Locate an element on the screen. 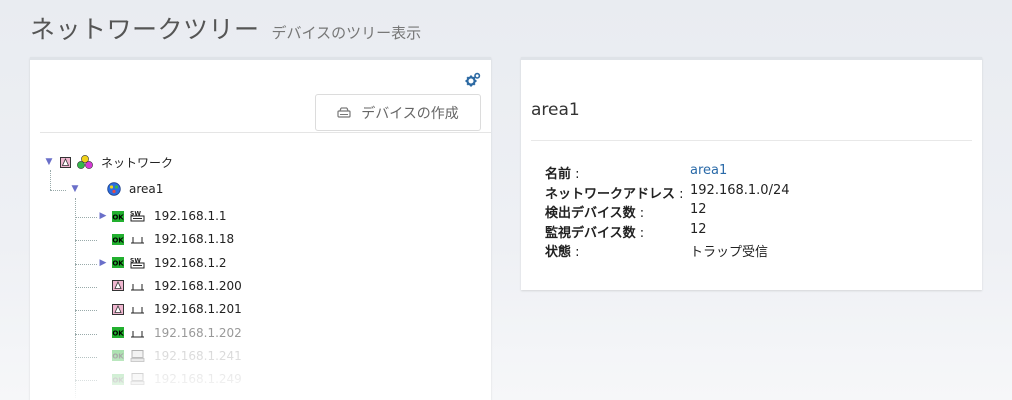  detail-key-text: 検出デバイス数 is located at coordinates (590, 214).